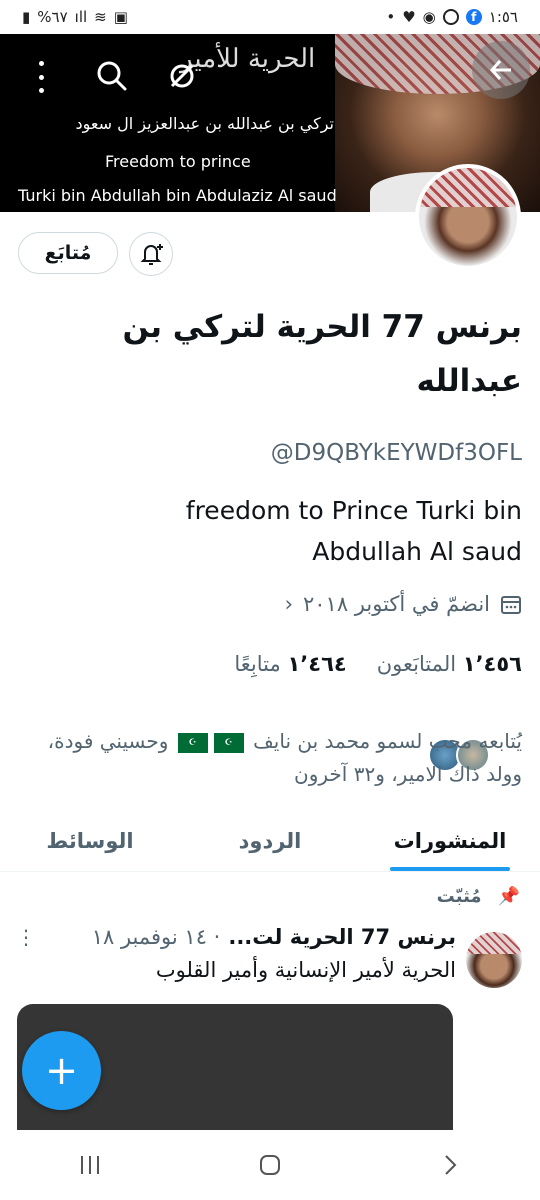  I want to click on profile-tabs: المنشورات الردود الوسائط, so click(270, 841).